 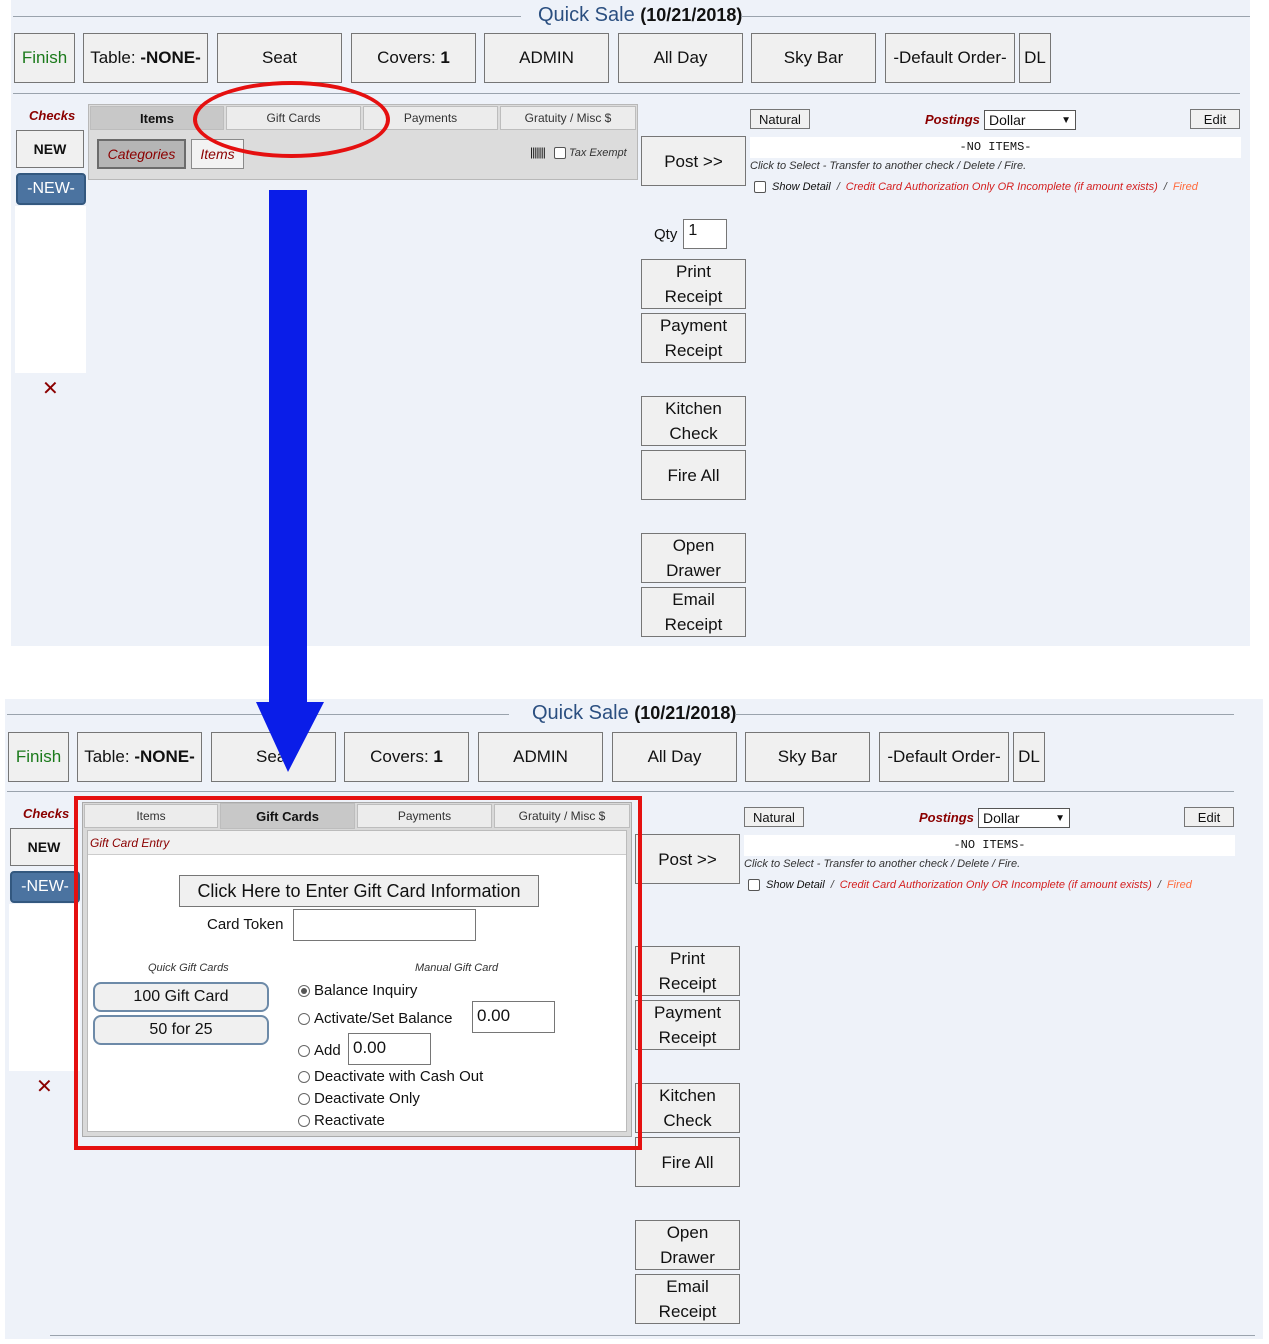 I want to click on annotation-circle, so click(x=291, y=119).